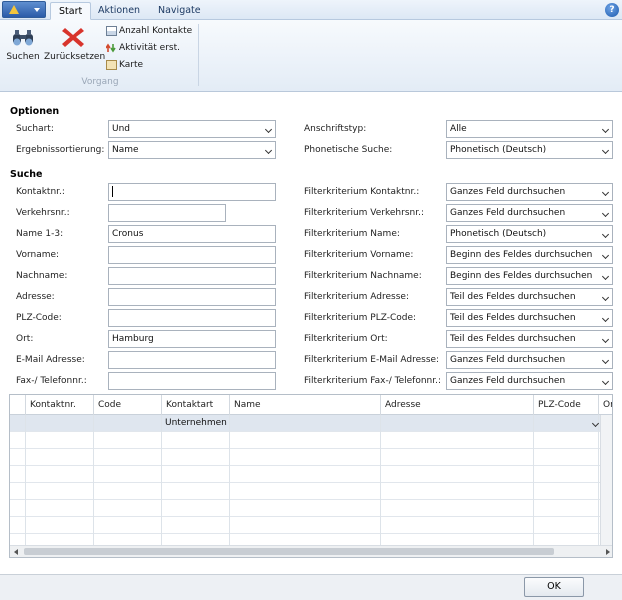 The image size is (622, 600). Describe the element at coordinates (196, 405) in the screenshot. I see `column-header-kontaktart: Kontaktart` at that location.